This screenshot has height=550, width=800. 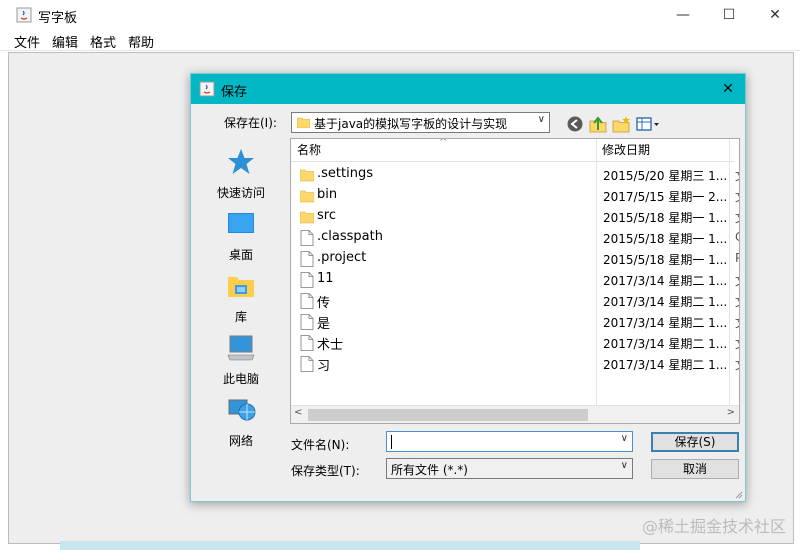 What do you see at coordinates (738, 494) in the screenshot?
I see `resize-grip-icon` at bounding box center [738, 494].